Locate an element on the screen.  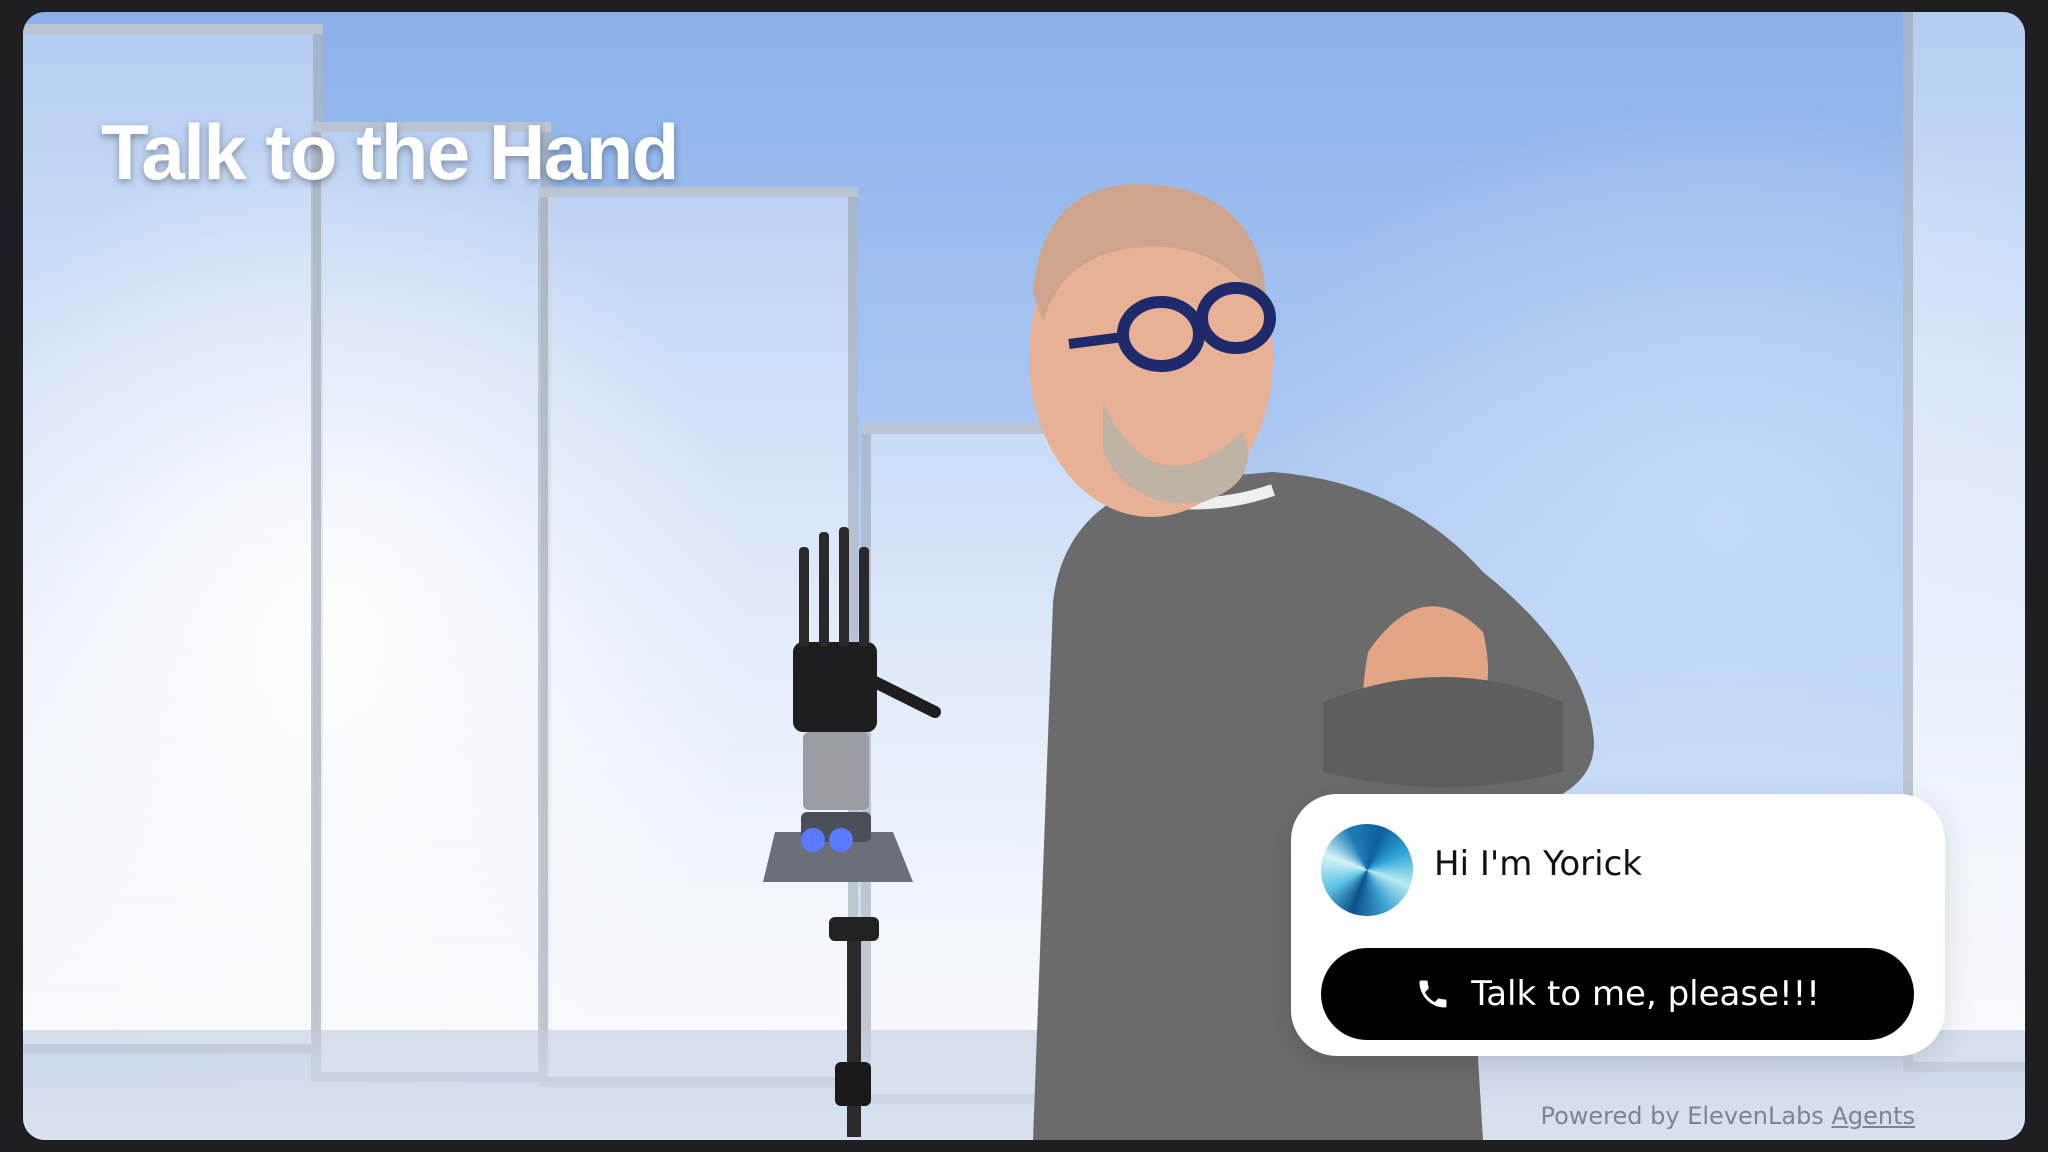
start-call-label: Talk to me, please!!! is located at coordinates (1645, 994).